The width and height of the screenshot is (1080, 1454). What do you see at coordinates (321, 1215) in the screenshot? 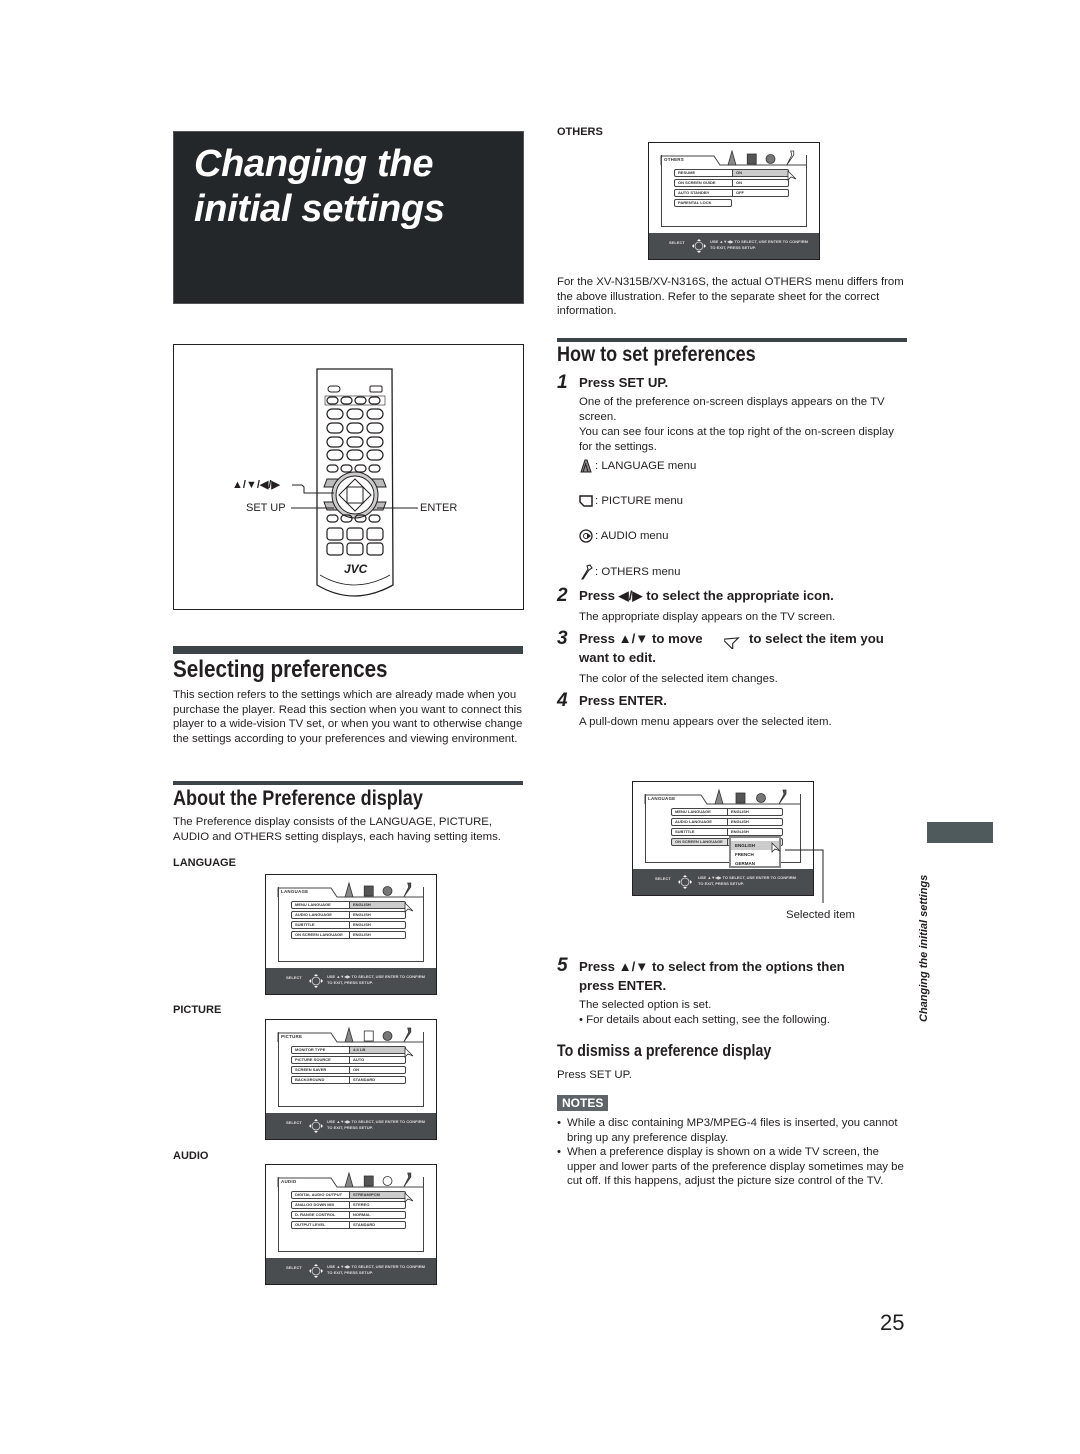
I see `osd-setting-name: D. RANGE CONTROL` at bounding box center [321, 1215].